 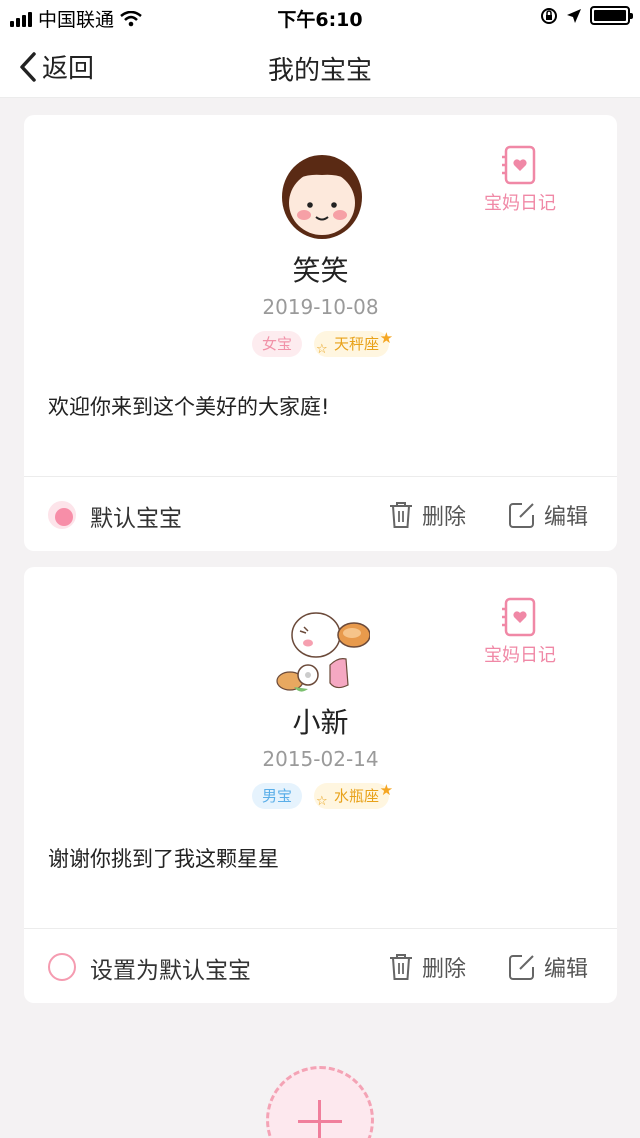 I want to click on baby-message: 谢谢你挑到了我这颗星星, so click(x=163, y=859).